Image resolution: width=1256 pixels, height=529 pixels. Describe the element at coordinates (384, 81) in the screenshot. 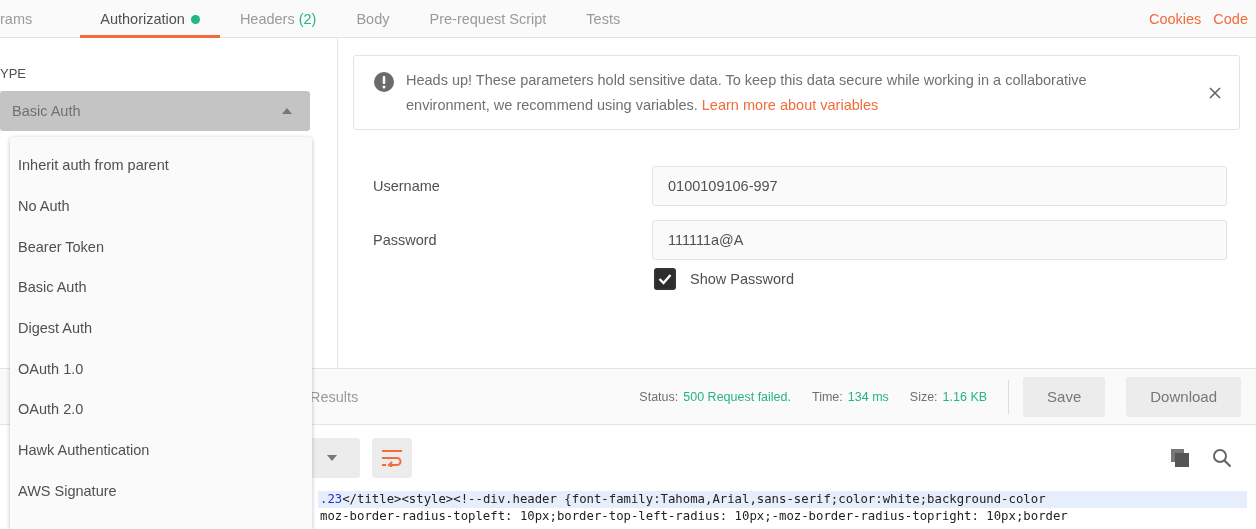

I see `exclamation-icon` at that location.